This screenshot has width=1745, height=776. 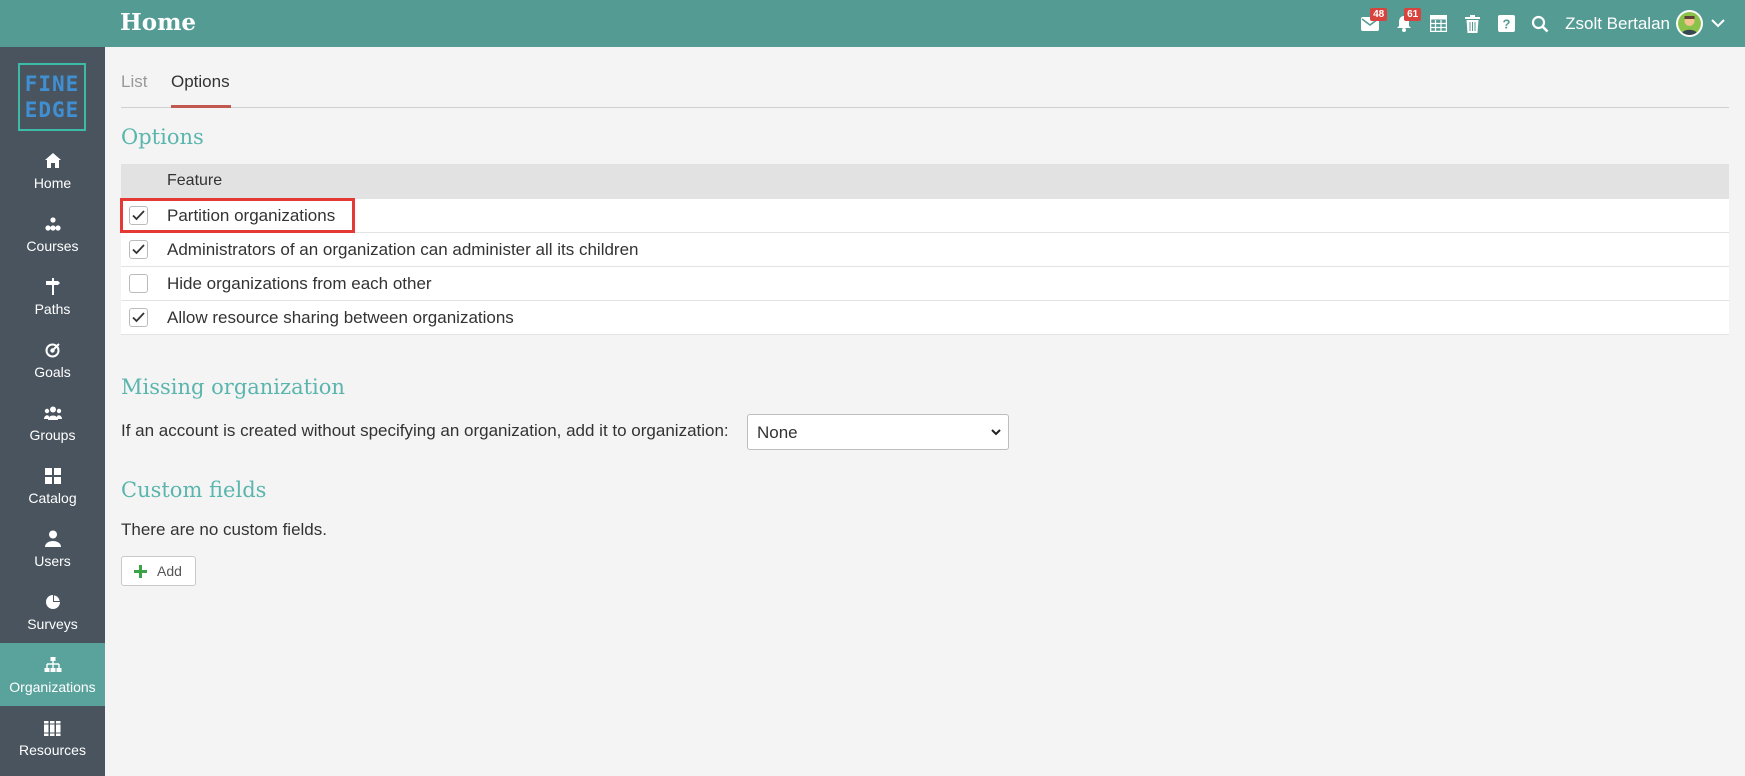 What do you see at coordinates (872, 23) in the screenshot?
I see `top-bar: Home 48 61 ? Zsolt Bertalan` at bounding box center [872, 23].